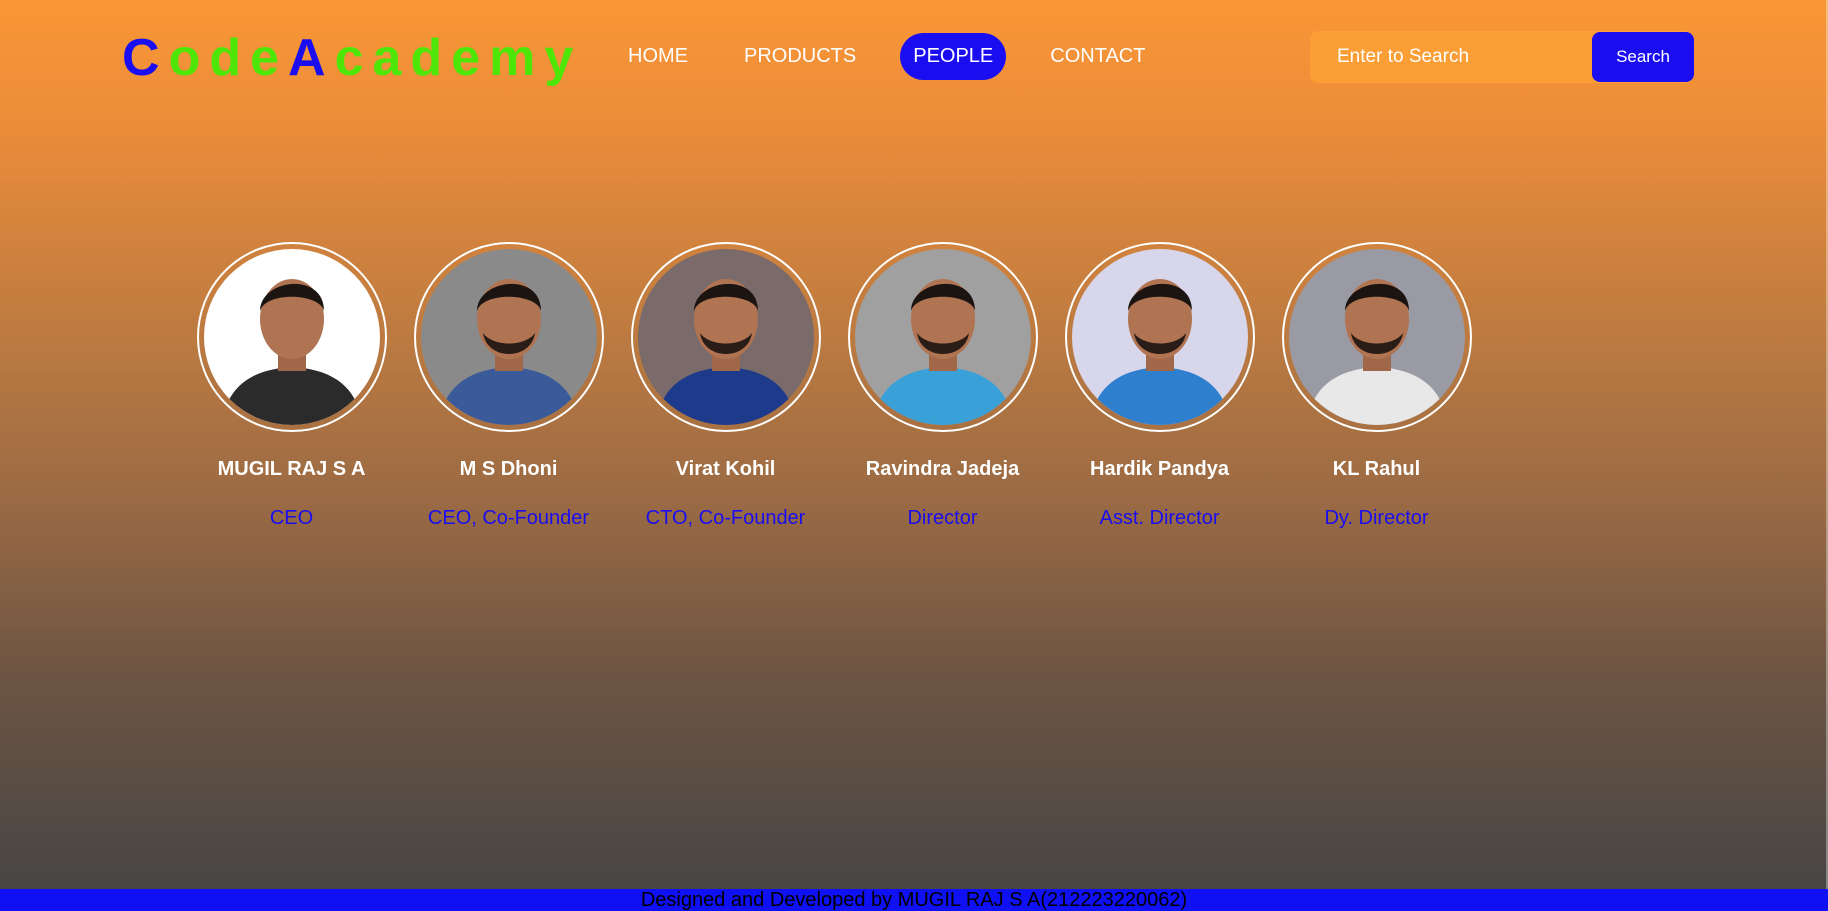 The height and width of the screenshot is (911, 1828). I want to click on person-role: Director, so click(942, 518).